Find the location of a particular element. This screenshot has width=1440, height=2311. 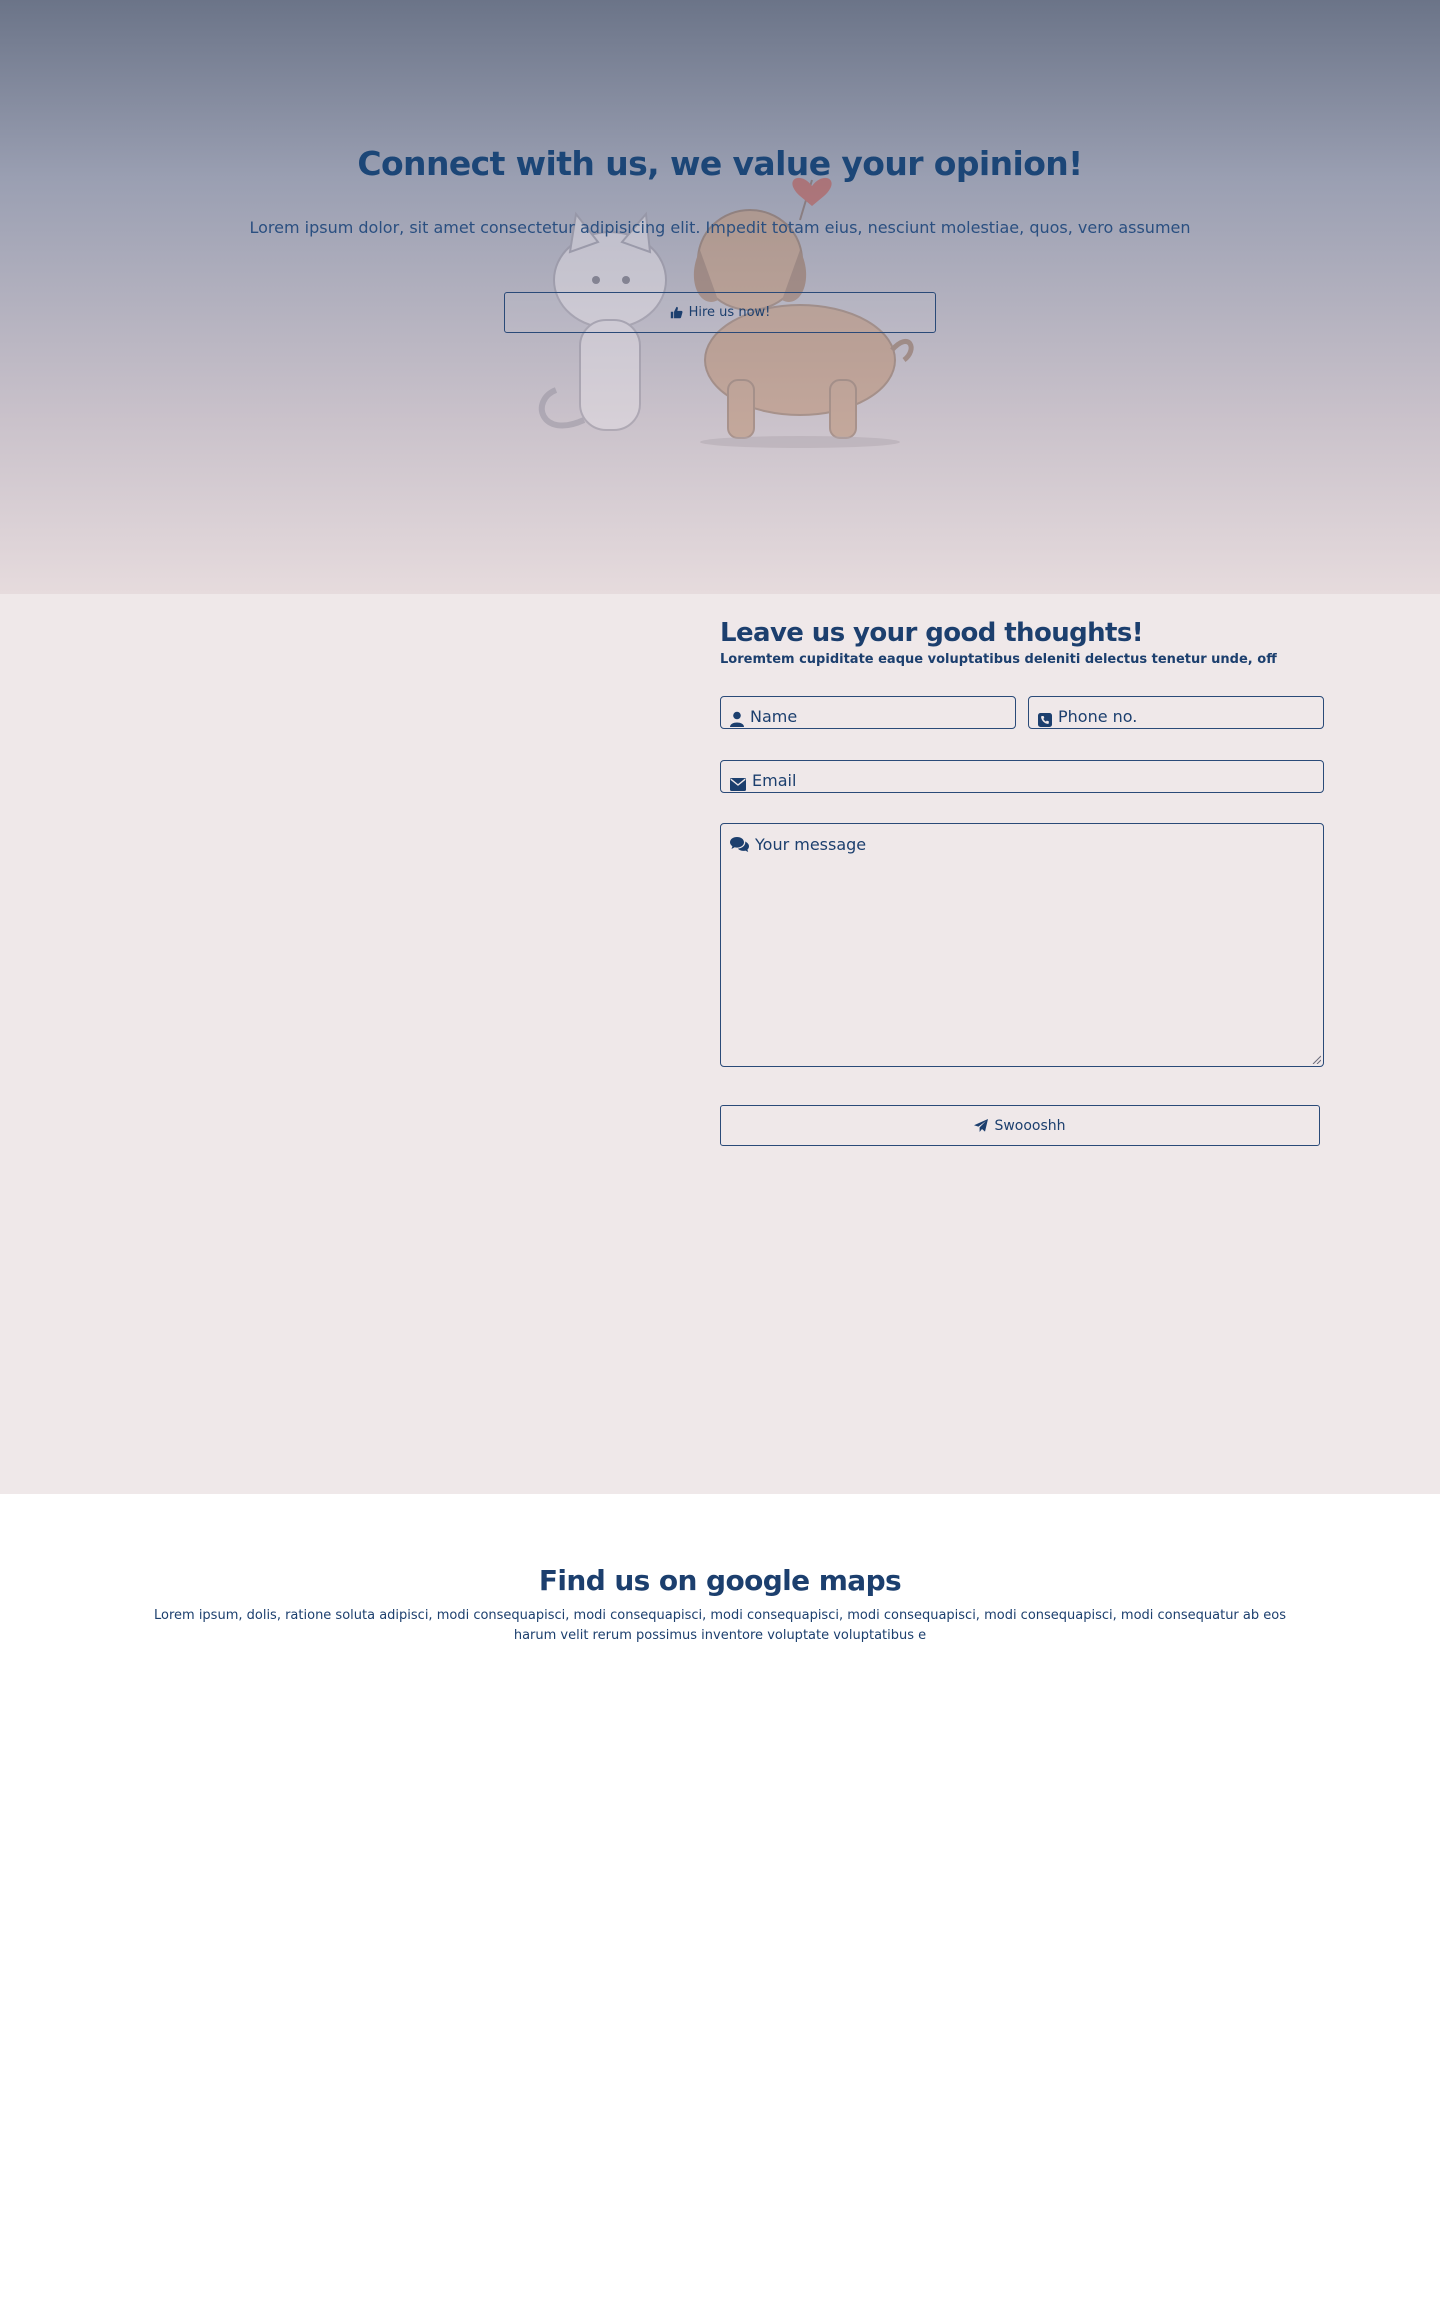

message-placeholder: Your message is located at coordinates (811, 844).